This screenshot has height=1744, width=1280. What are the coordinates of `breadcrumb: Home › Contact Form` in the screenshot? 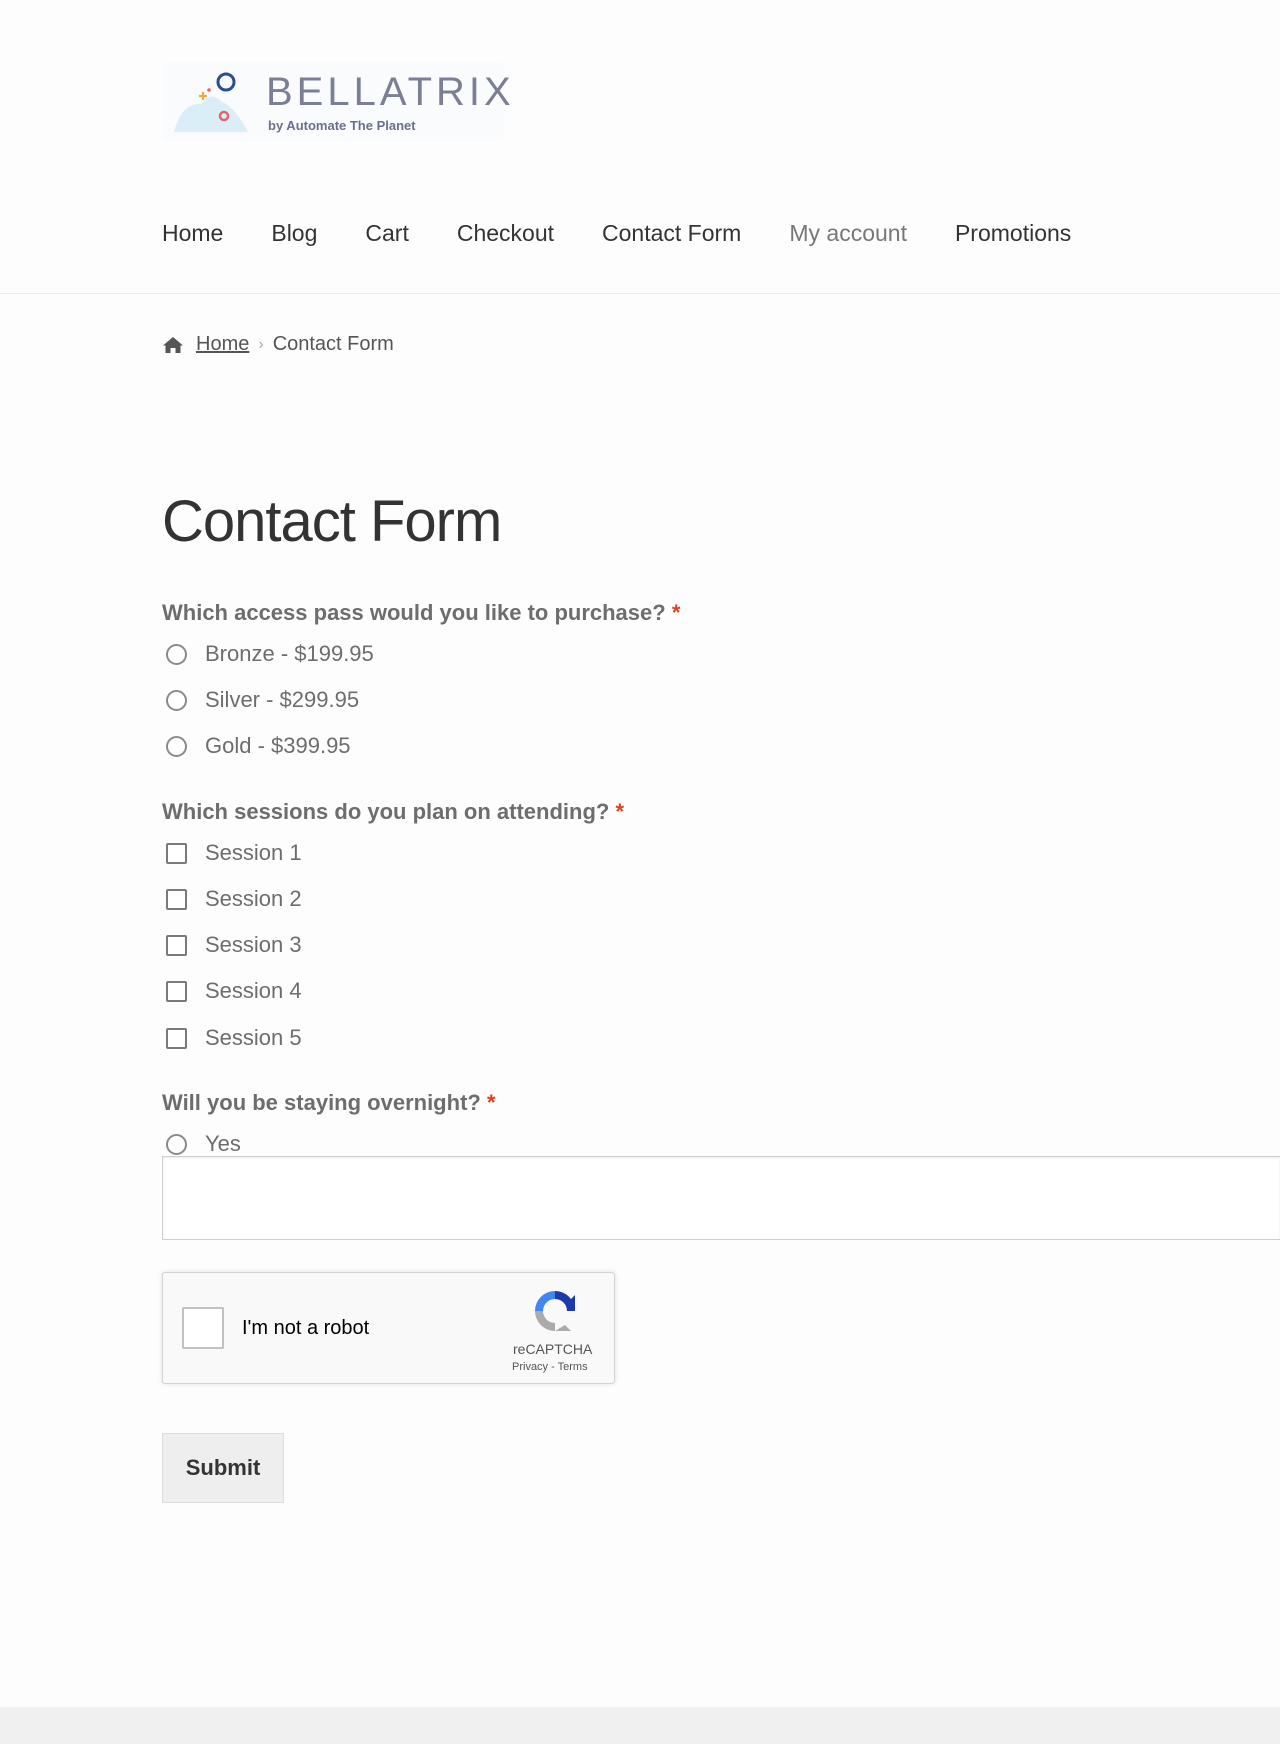 It's located at (278, 344).